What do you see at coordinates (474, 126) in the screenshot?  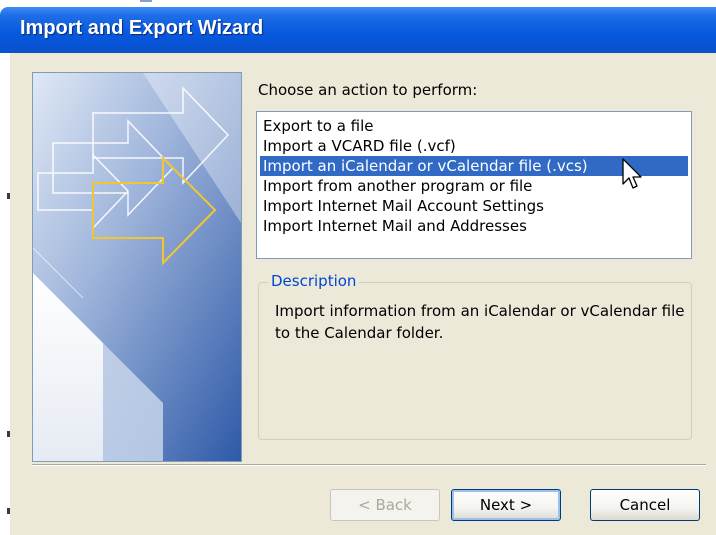 I see `action-export-file: Export to a file` at bounding box center [474, 126].